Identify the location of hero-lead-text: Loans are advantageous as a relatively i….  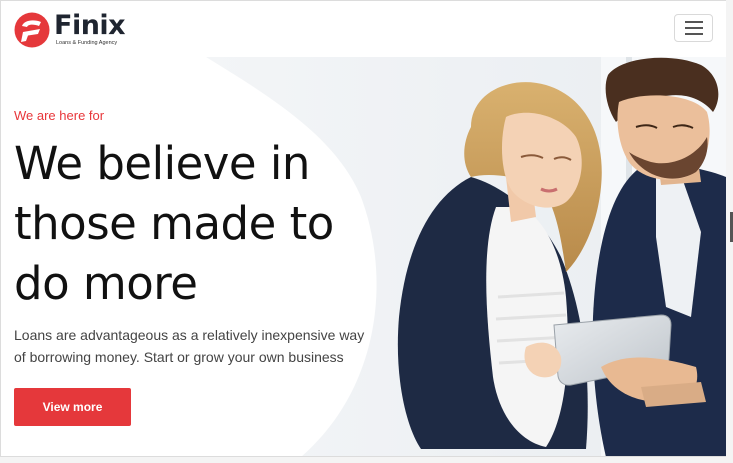
(189, 346).